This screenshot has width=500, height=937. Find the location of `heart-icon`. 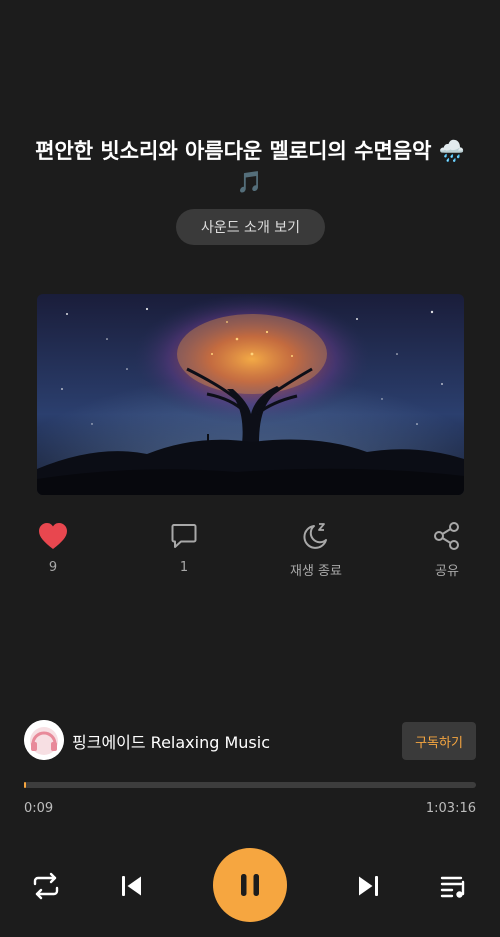

heart-icon is located at coordinates (53, 536).